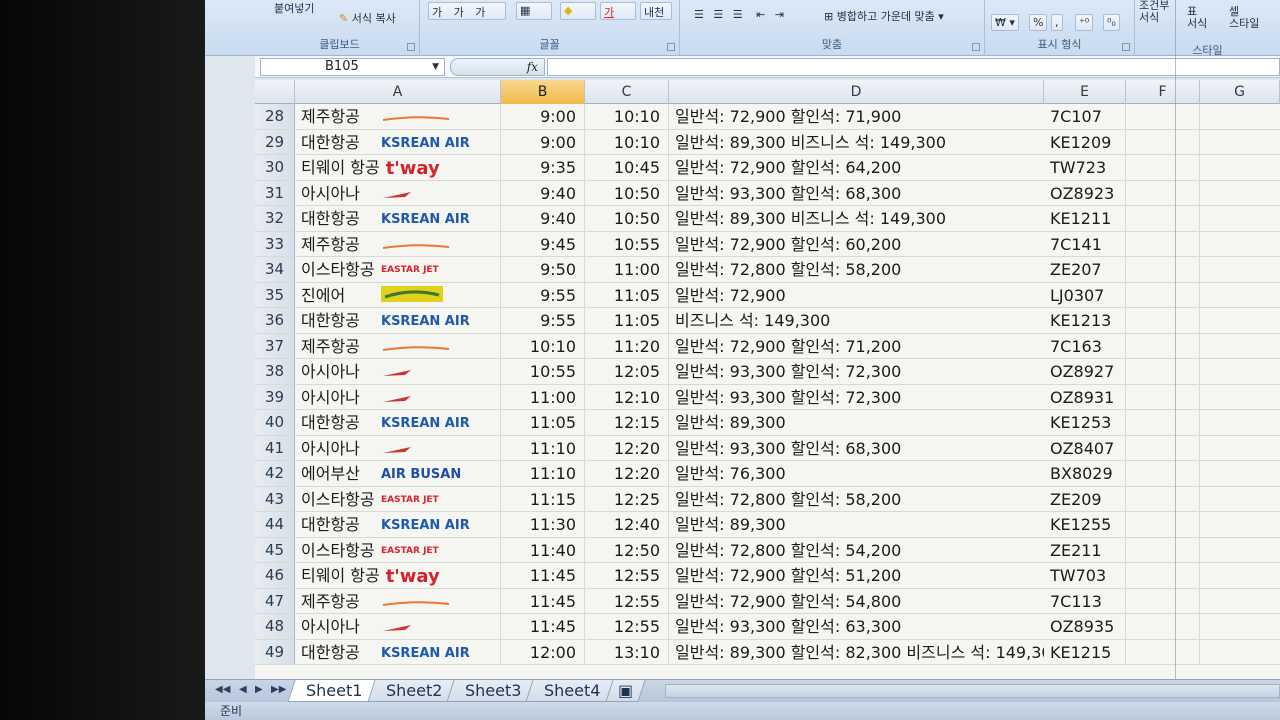 This screenshot has height=720, width=1280. Describe the element at coordinates (543, 294) in the screenshot. I see `departure-cell: 9:55` at that location.